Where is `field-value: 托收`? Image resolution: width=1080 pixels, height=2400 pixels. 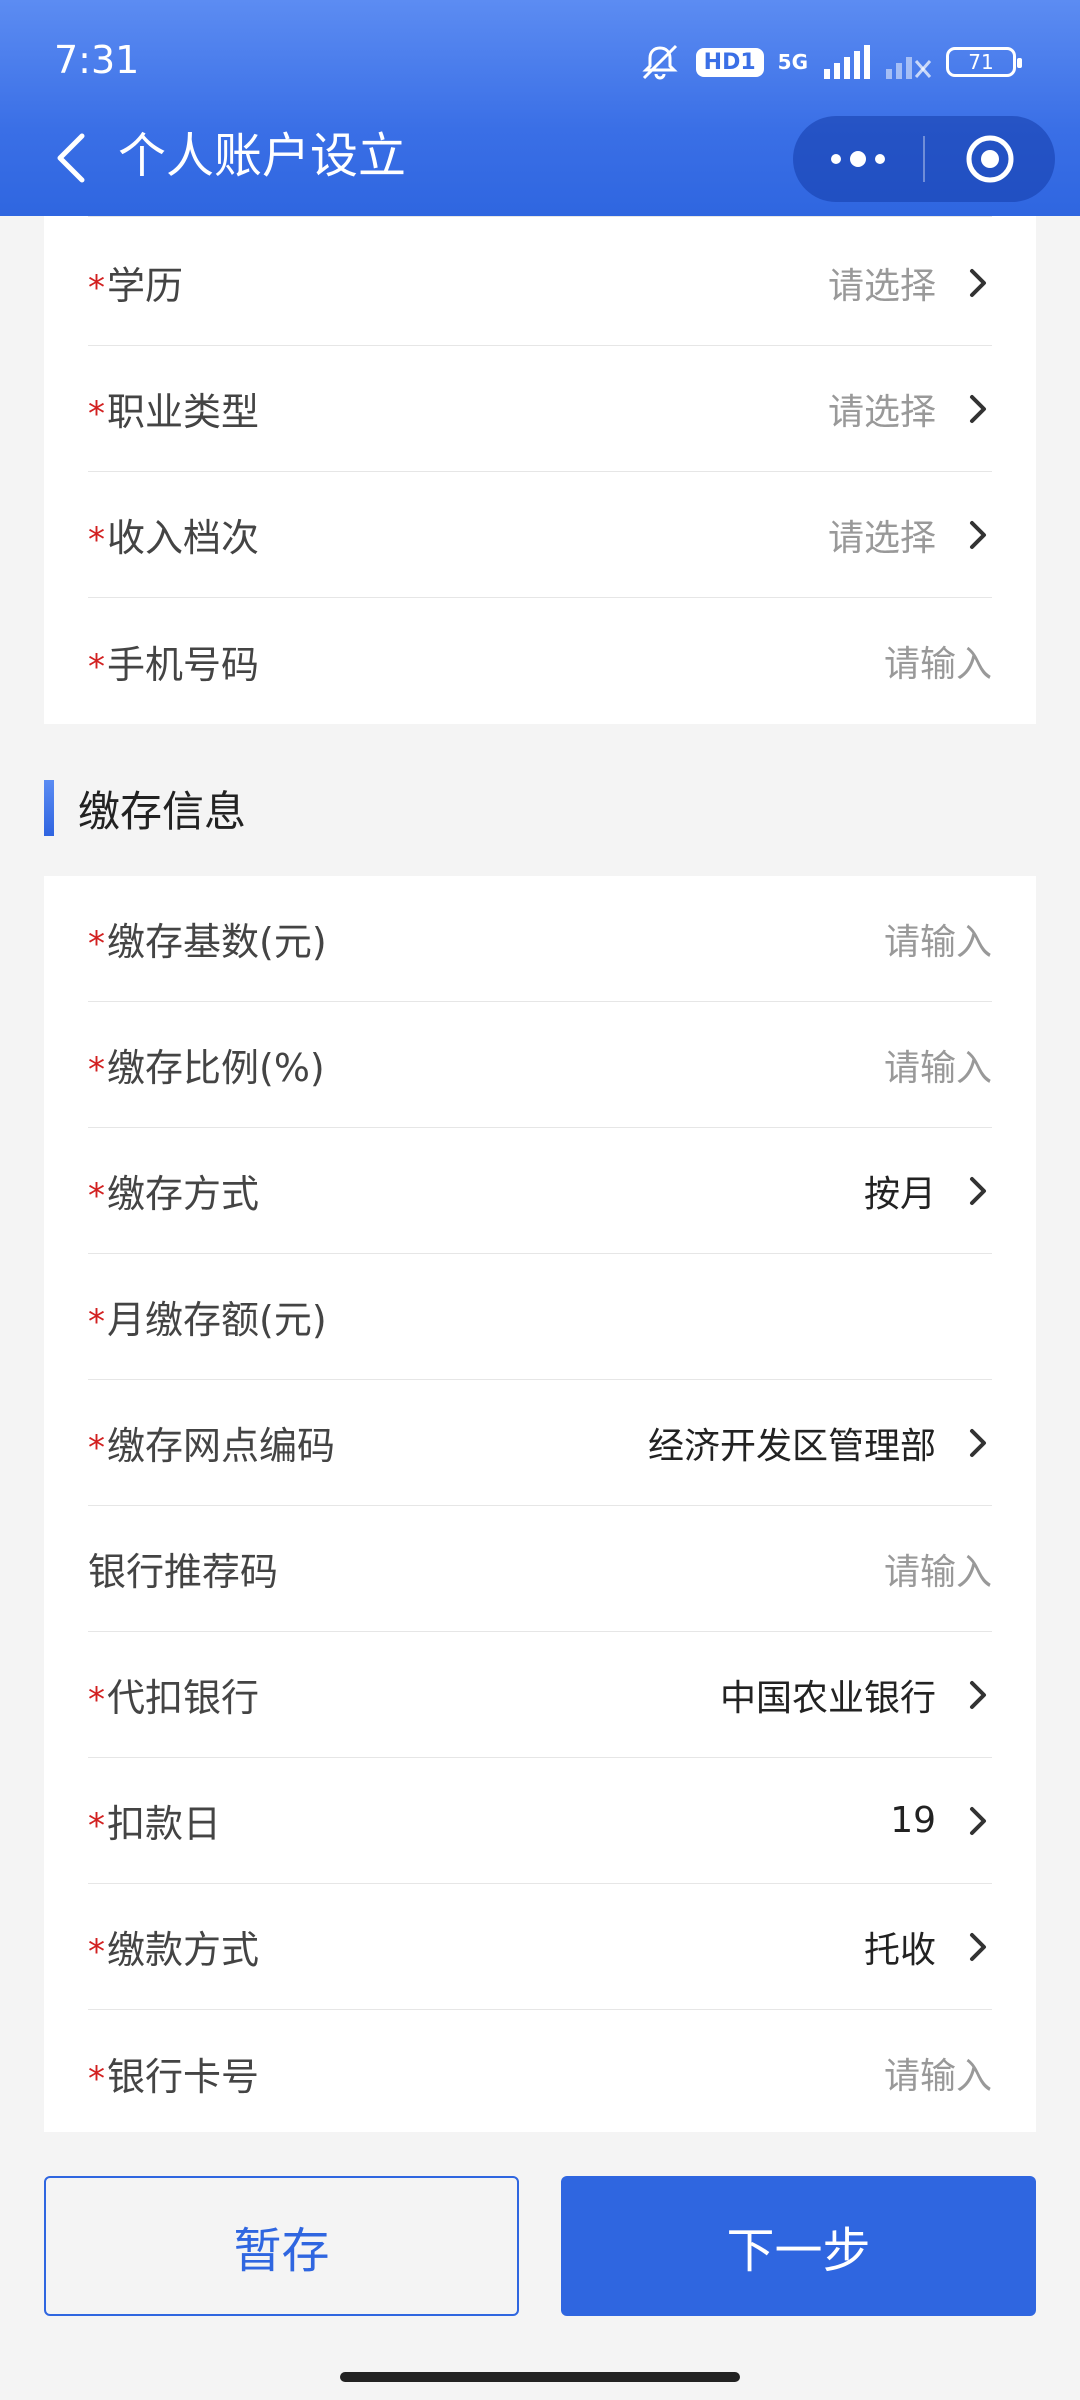
field-value: 托收 is located at coordinates (899, 1950).